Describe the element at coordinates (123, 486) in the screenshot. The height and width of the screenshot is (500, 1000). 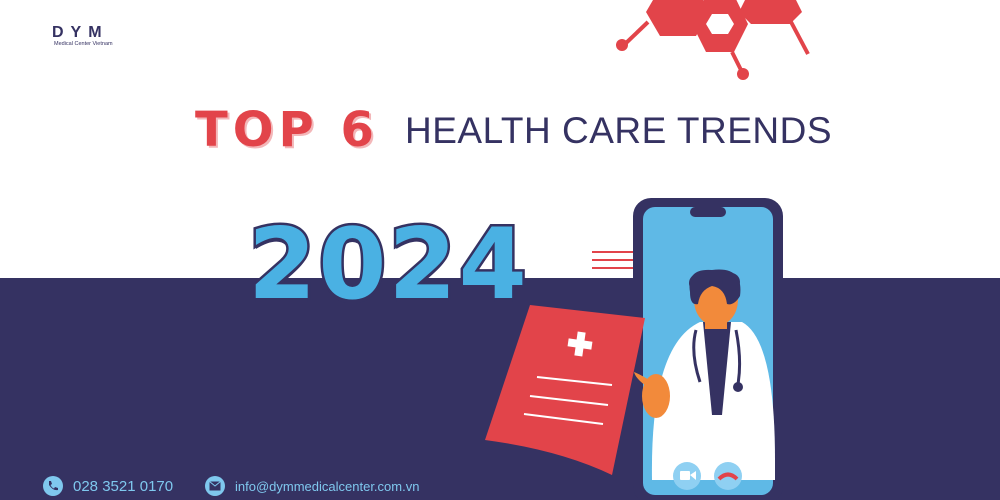
I see `phone-number: 028 3521 0170` at that location.